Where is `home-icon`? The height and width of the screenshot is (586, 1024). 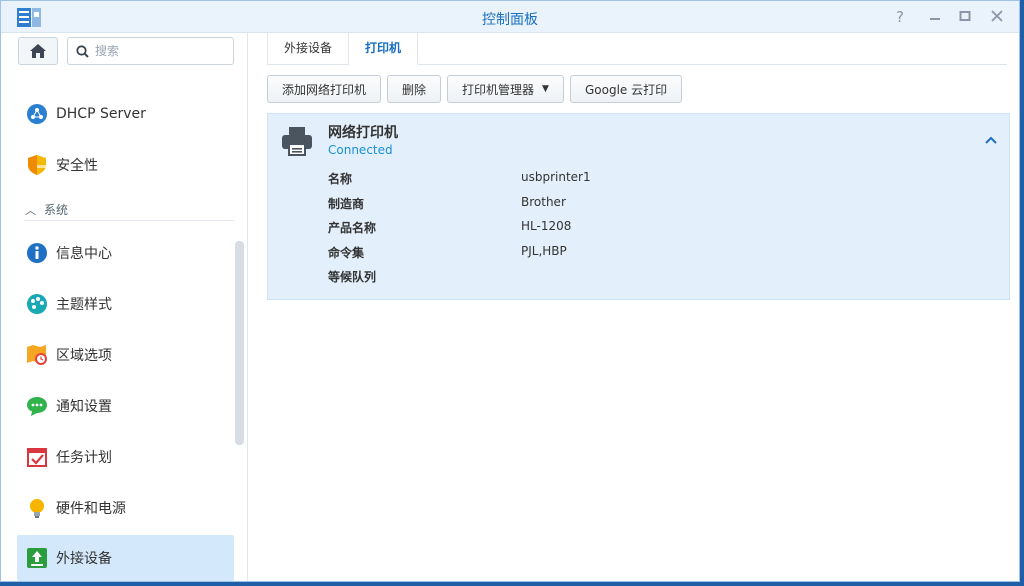 home-icon is located at coordinates (38, 51).